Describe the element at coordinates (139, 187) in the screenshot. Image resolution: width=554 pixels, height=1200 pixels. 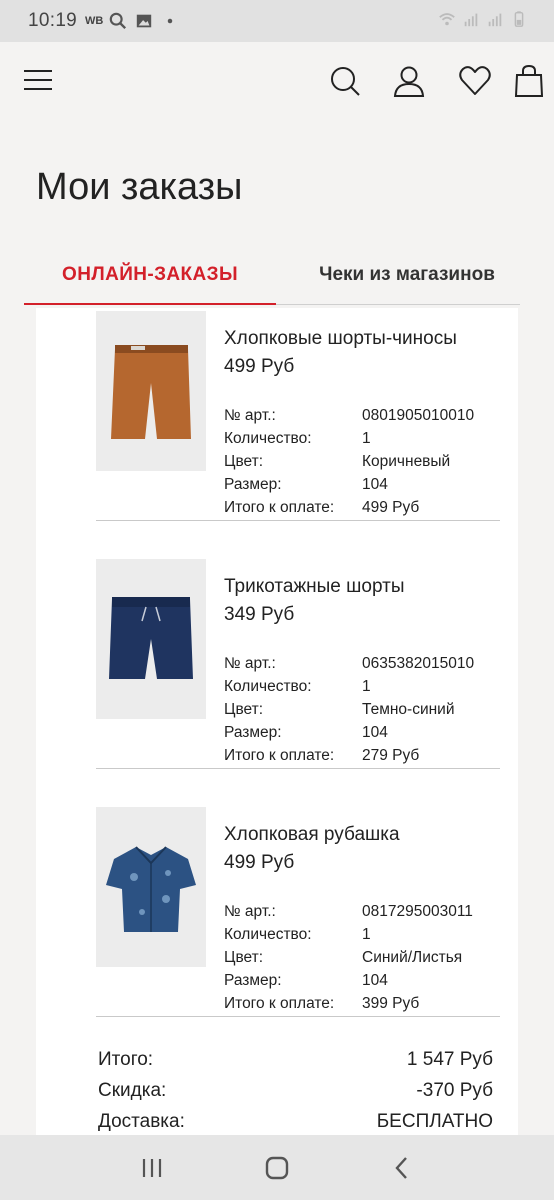
I see `page-title: Мои заказы` at that location.